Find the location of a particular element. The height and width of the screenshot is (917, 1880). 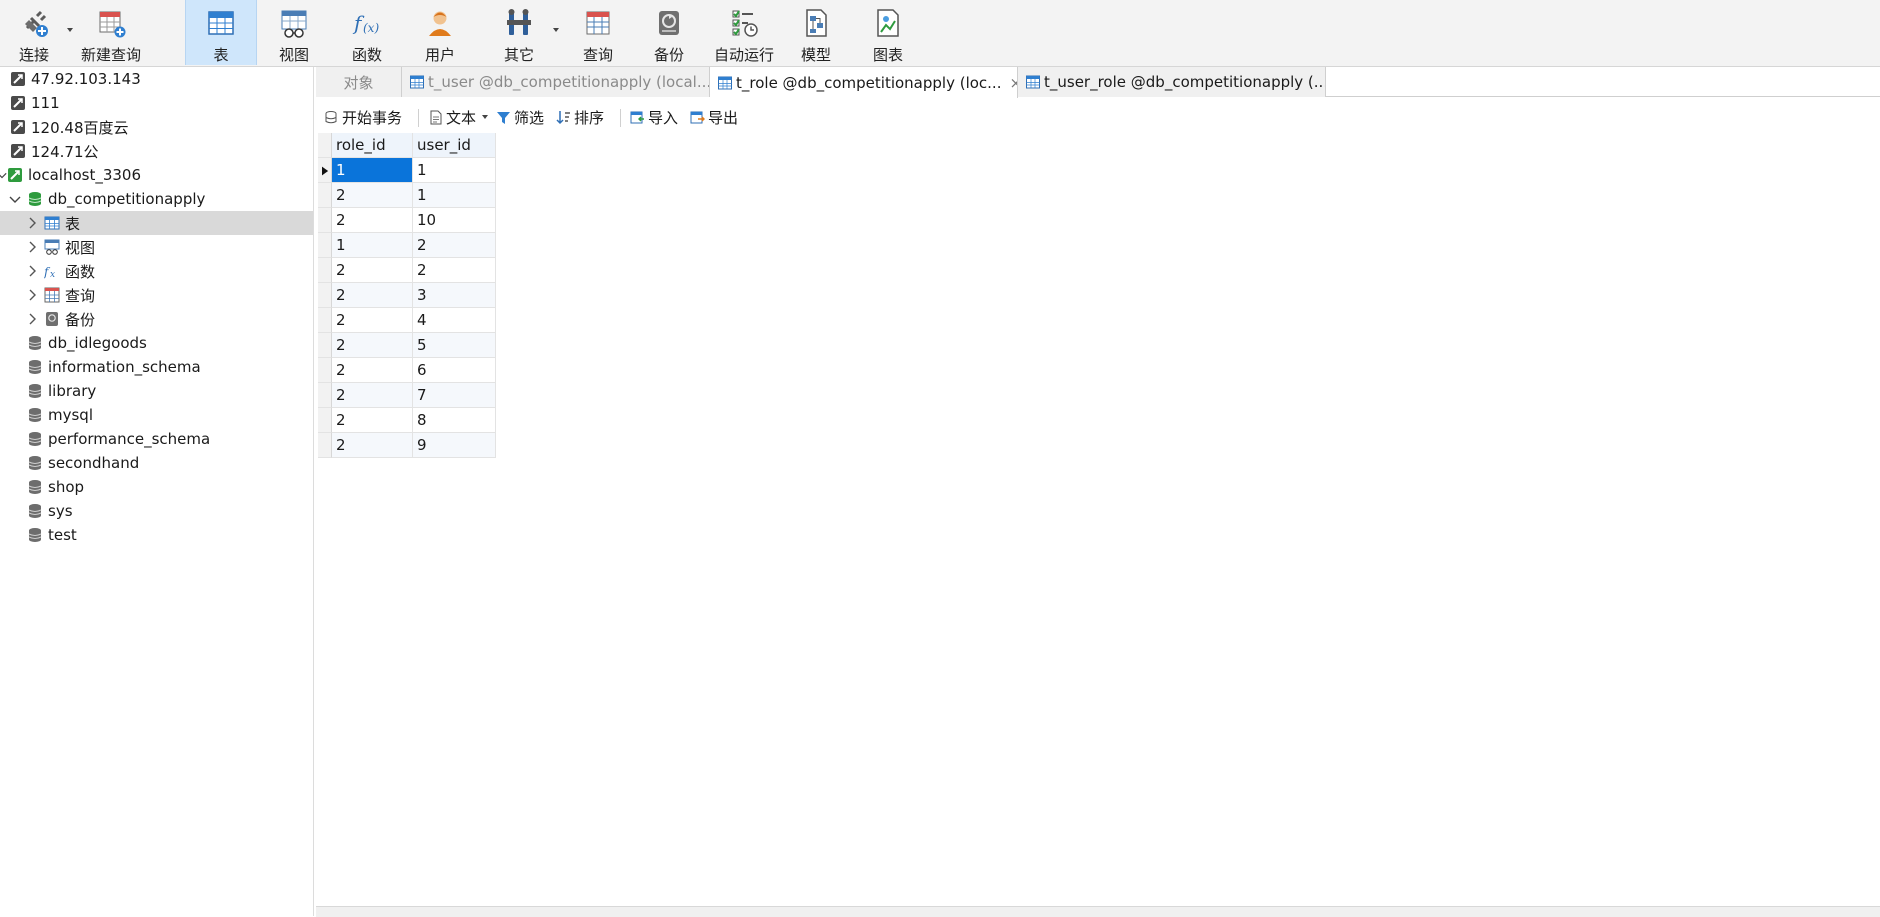

tree-connection: 124.71公 is located at coordinates (156, 151).